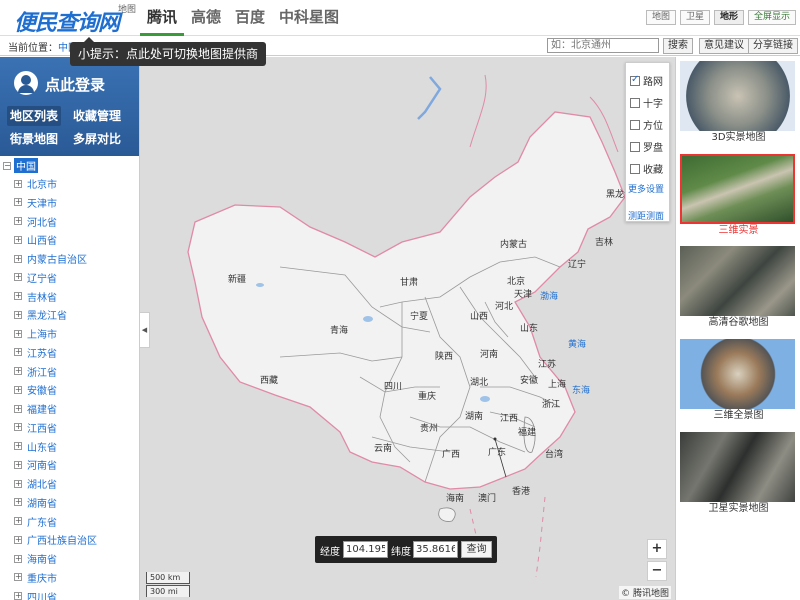  What do you see at coordinates (250, 18) in the screenshot?
I see `tab-baidu: 百度` at bounding box center [250, 18].